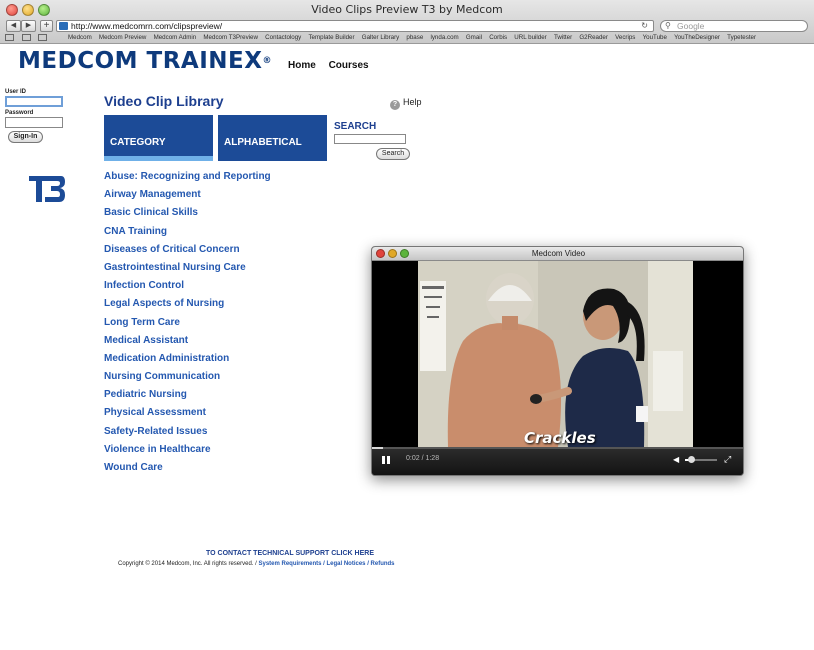 This screenshot has height=650, width=814. I want to click on window-title: Video Clips Preview T3 by Medcom, so click(407, 9).